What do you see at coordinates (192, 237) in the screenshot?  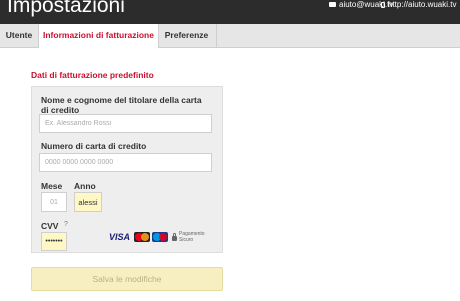 I see `secure-payment-text: Pagamento Sicuro` at bounding box center [192, 237].